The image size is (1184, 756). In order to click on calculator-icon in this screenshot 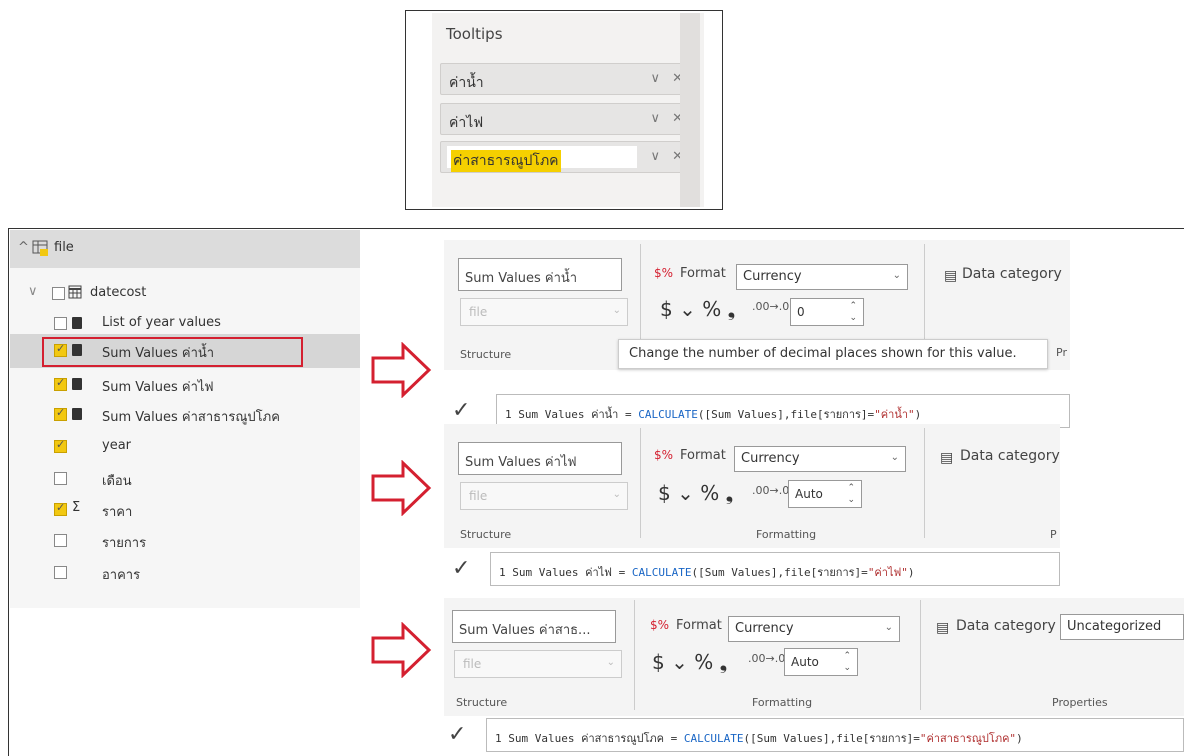, I will do `click(77, 384)`.